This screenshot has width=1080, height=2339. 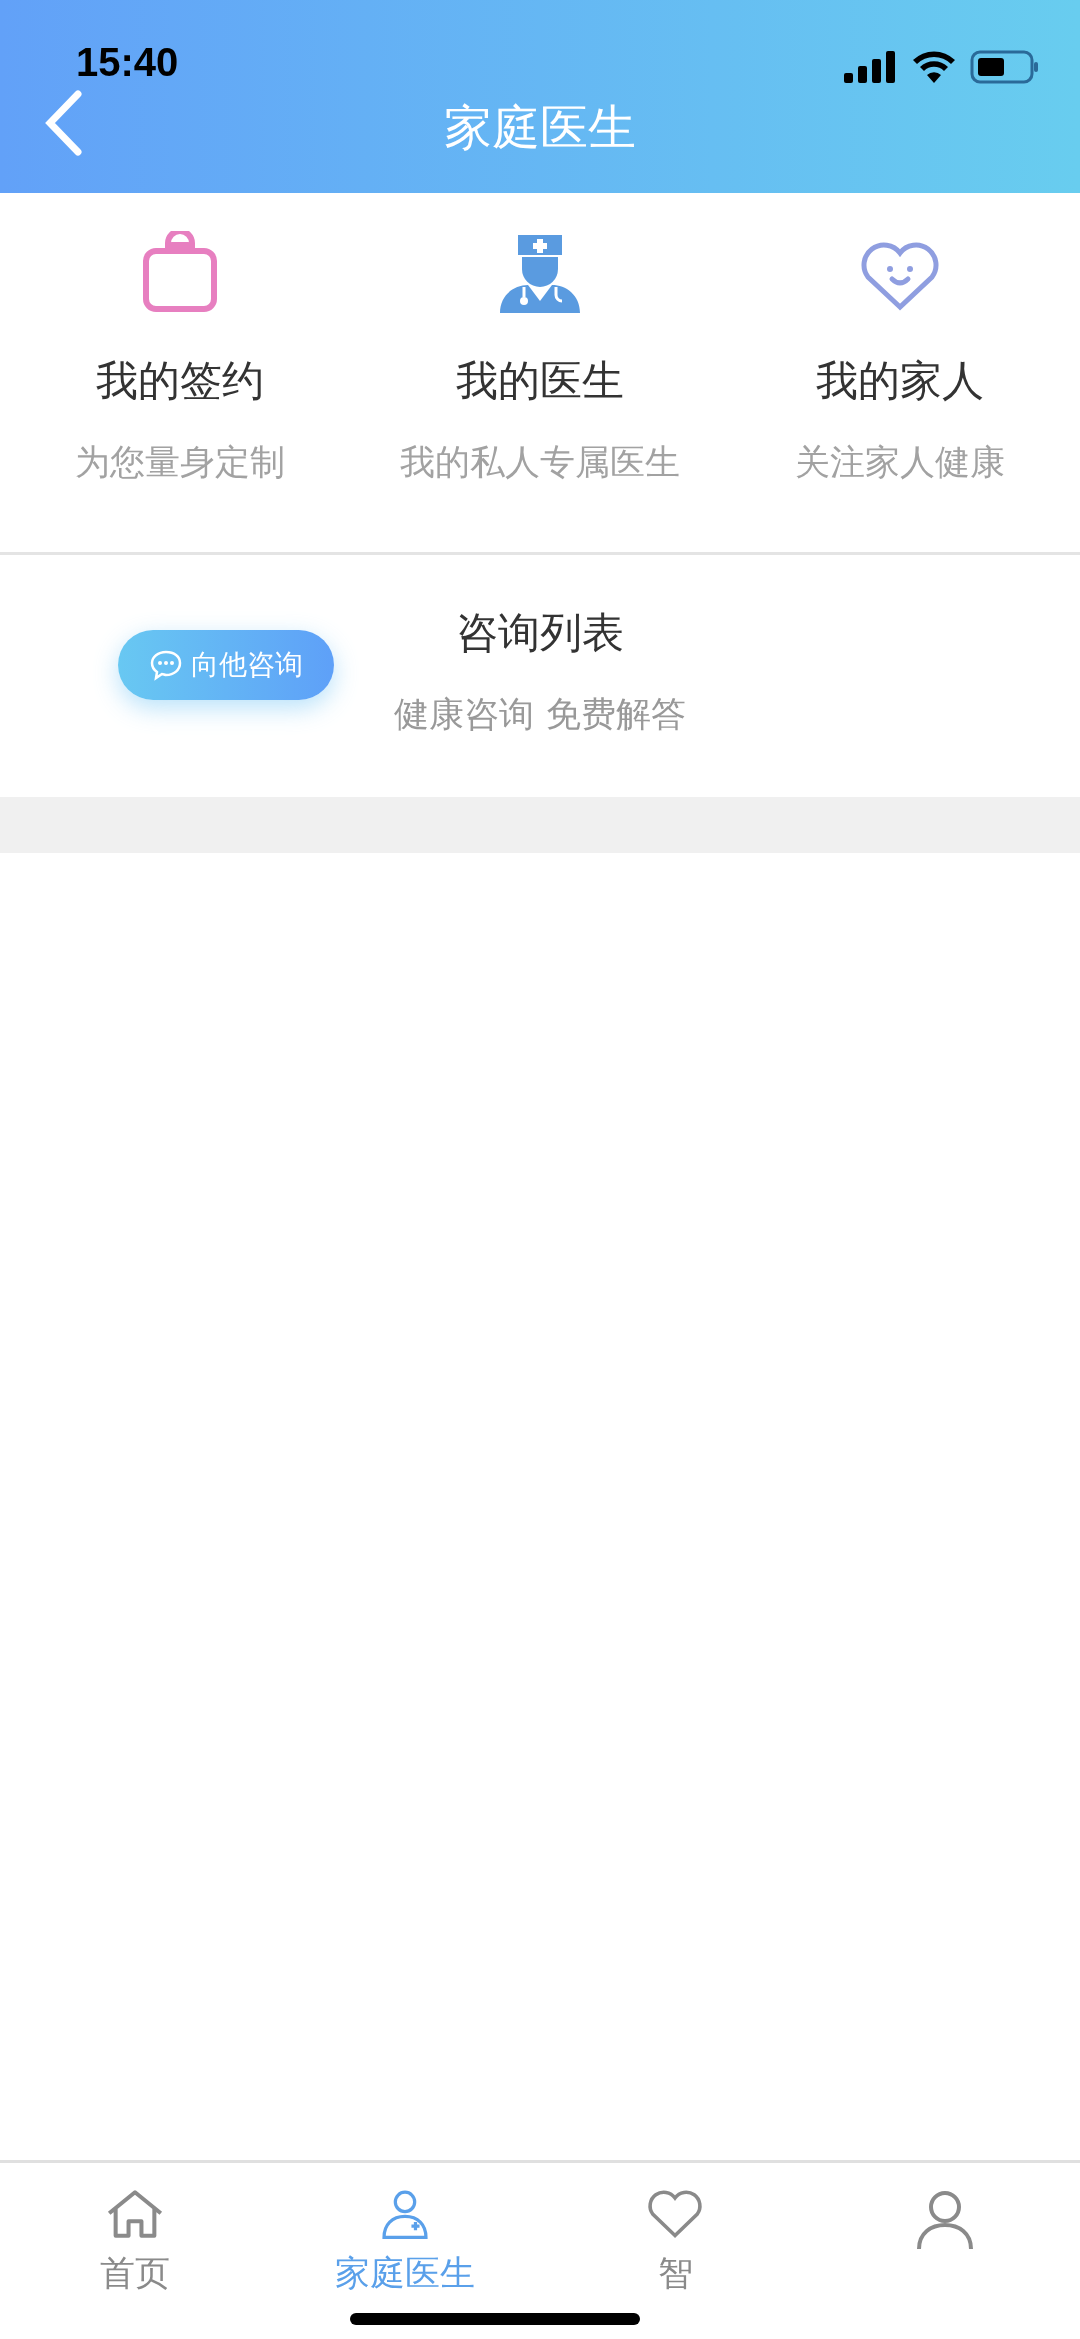 What do you see at coordinates (540, 714) in the screenshot?
I see `section-subtitle: 健康咨询 免费解答` at bounding box center [540, 714].